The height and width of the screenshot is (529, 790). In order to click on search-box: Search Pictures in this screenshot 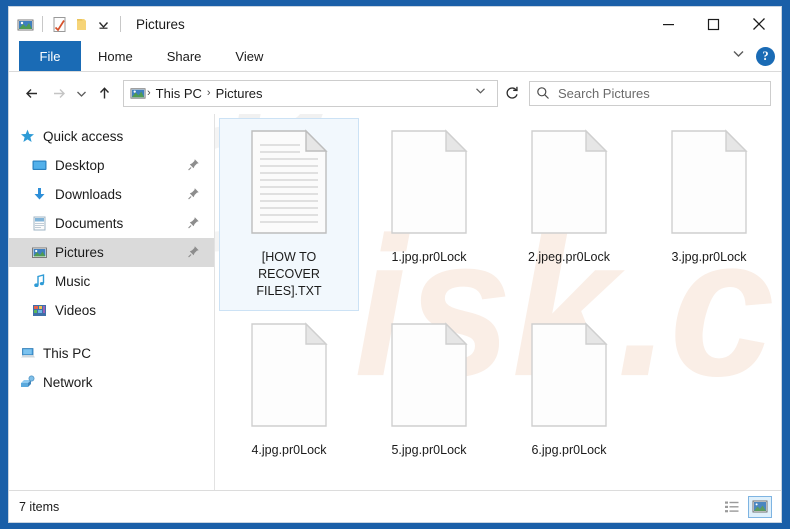, I will do `click(650, 93)`.